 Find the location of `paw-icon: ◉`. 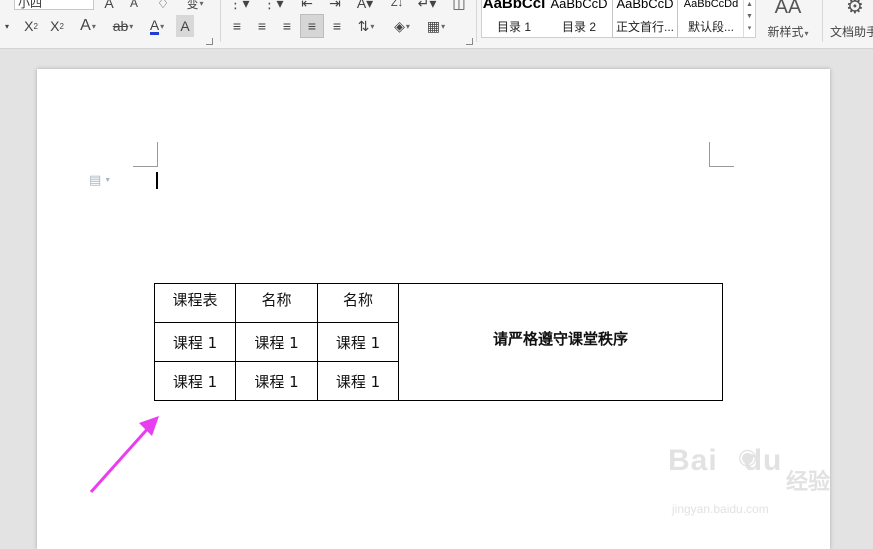

paw-icon: ◉ is located at coordinates (748, 456).